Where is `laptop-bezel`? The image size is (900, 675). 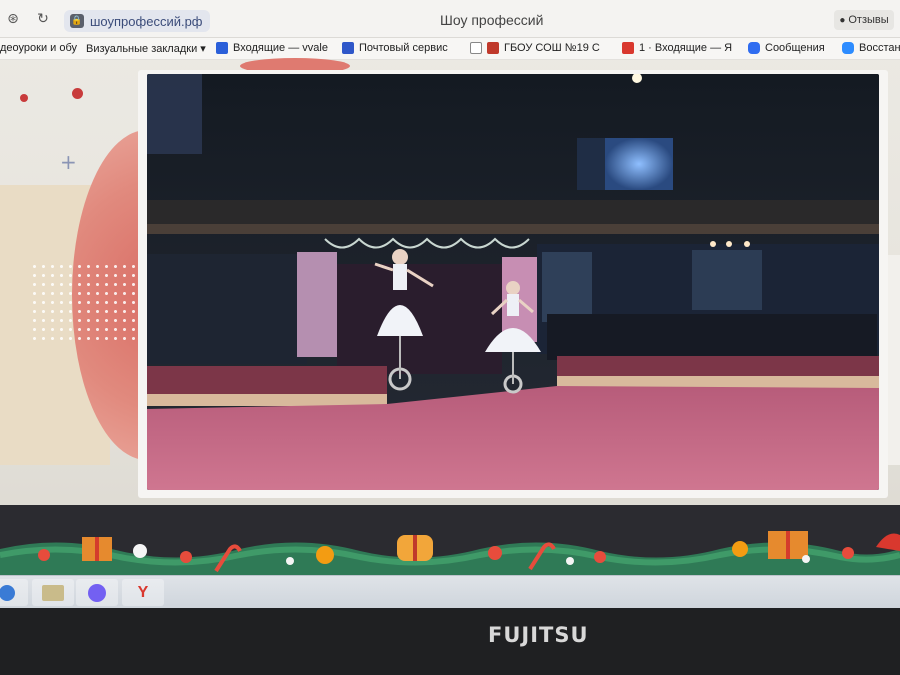 laptop-bezel is located at coordinates (450, 641).